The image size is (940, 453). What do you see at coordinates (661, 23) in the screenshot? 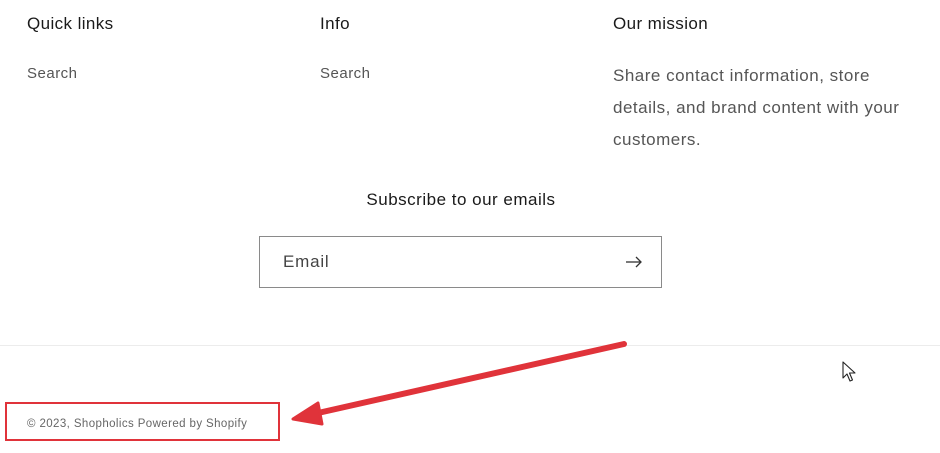
I see `column-heading: Our mission` at bounding box center [661, 23].